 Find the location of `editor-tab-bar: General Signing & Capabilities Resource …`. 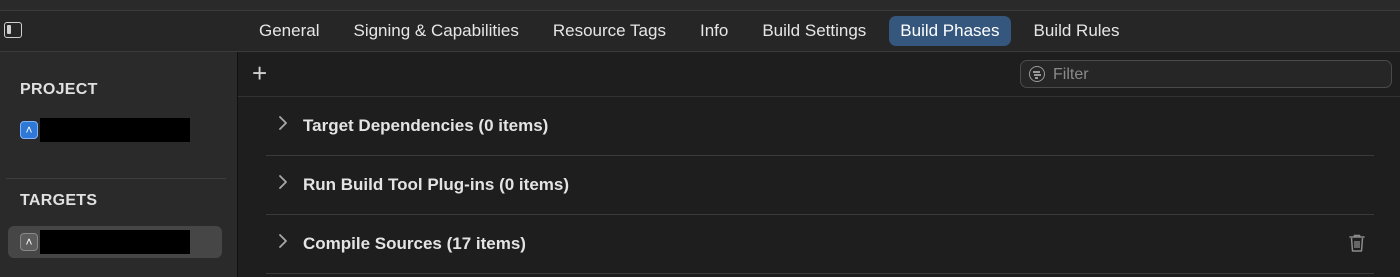

editor-tab-bar: General Signing & Capabilities Resource … is located at coordinates (700, 31).